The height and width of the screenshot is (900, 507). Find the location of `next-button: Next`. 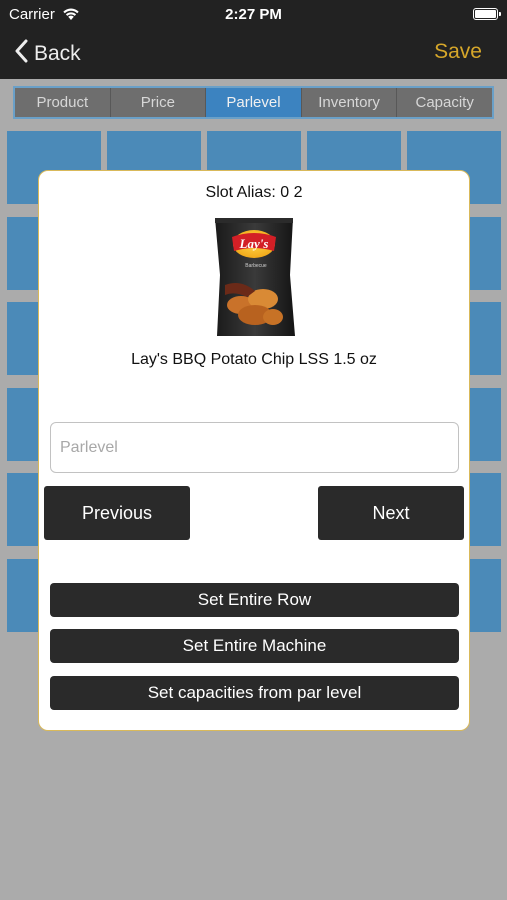

next-button: Next is located at coordinates (391, 513).